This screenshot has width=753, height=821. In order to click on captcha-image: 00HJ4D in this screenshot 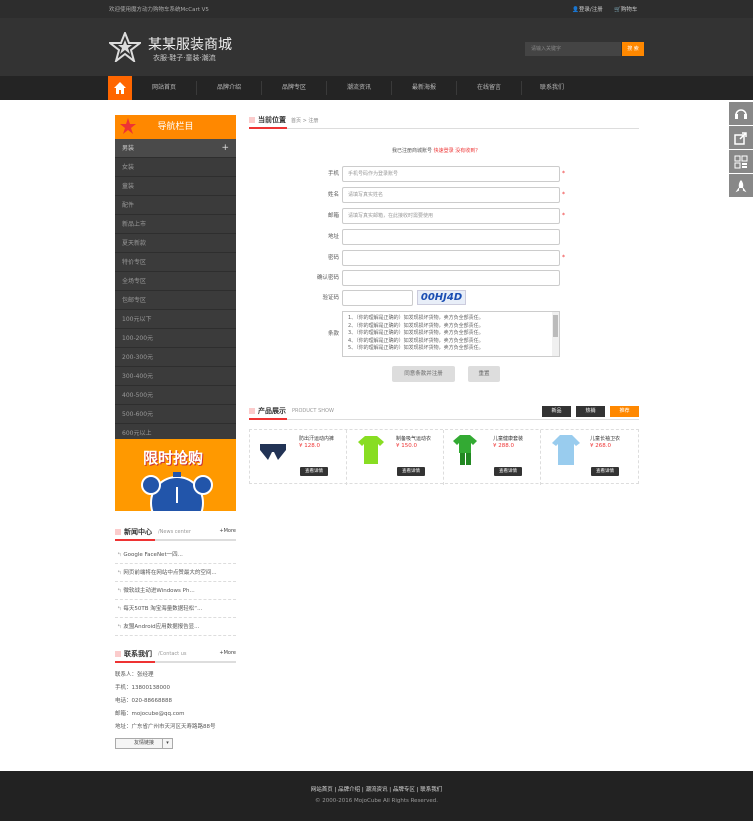, I will do `click(441, 297)`.